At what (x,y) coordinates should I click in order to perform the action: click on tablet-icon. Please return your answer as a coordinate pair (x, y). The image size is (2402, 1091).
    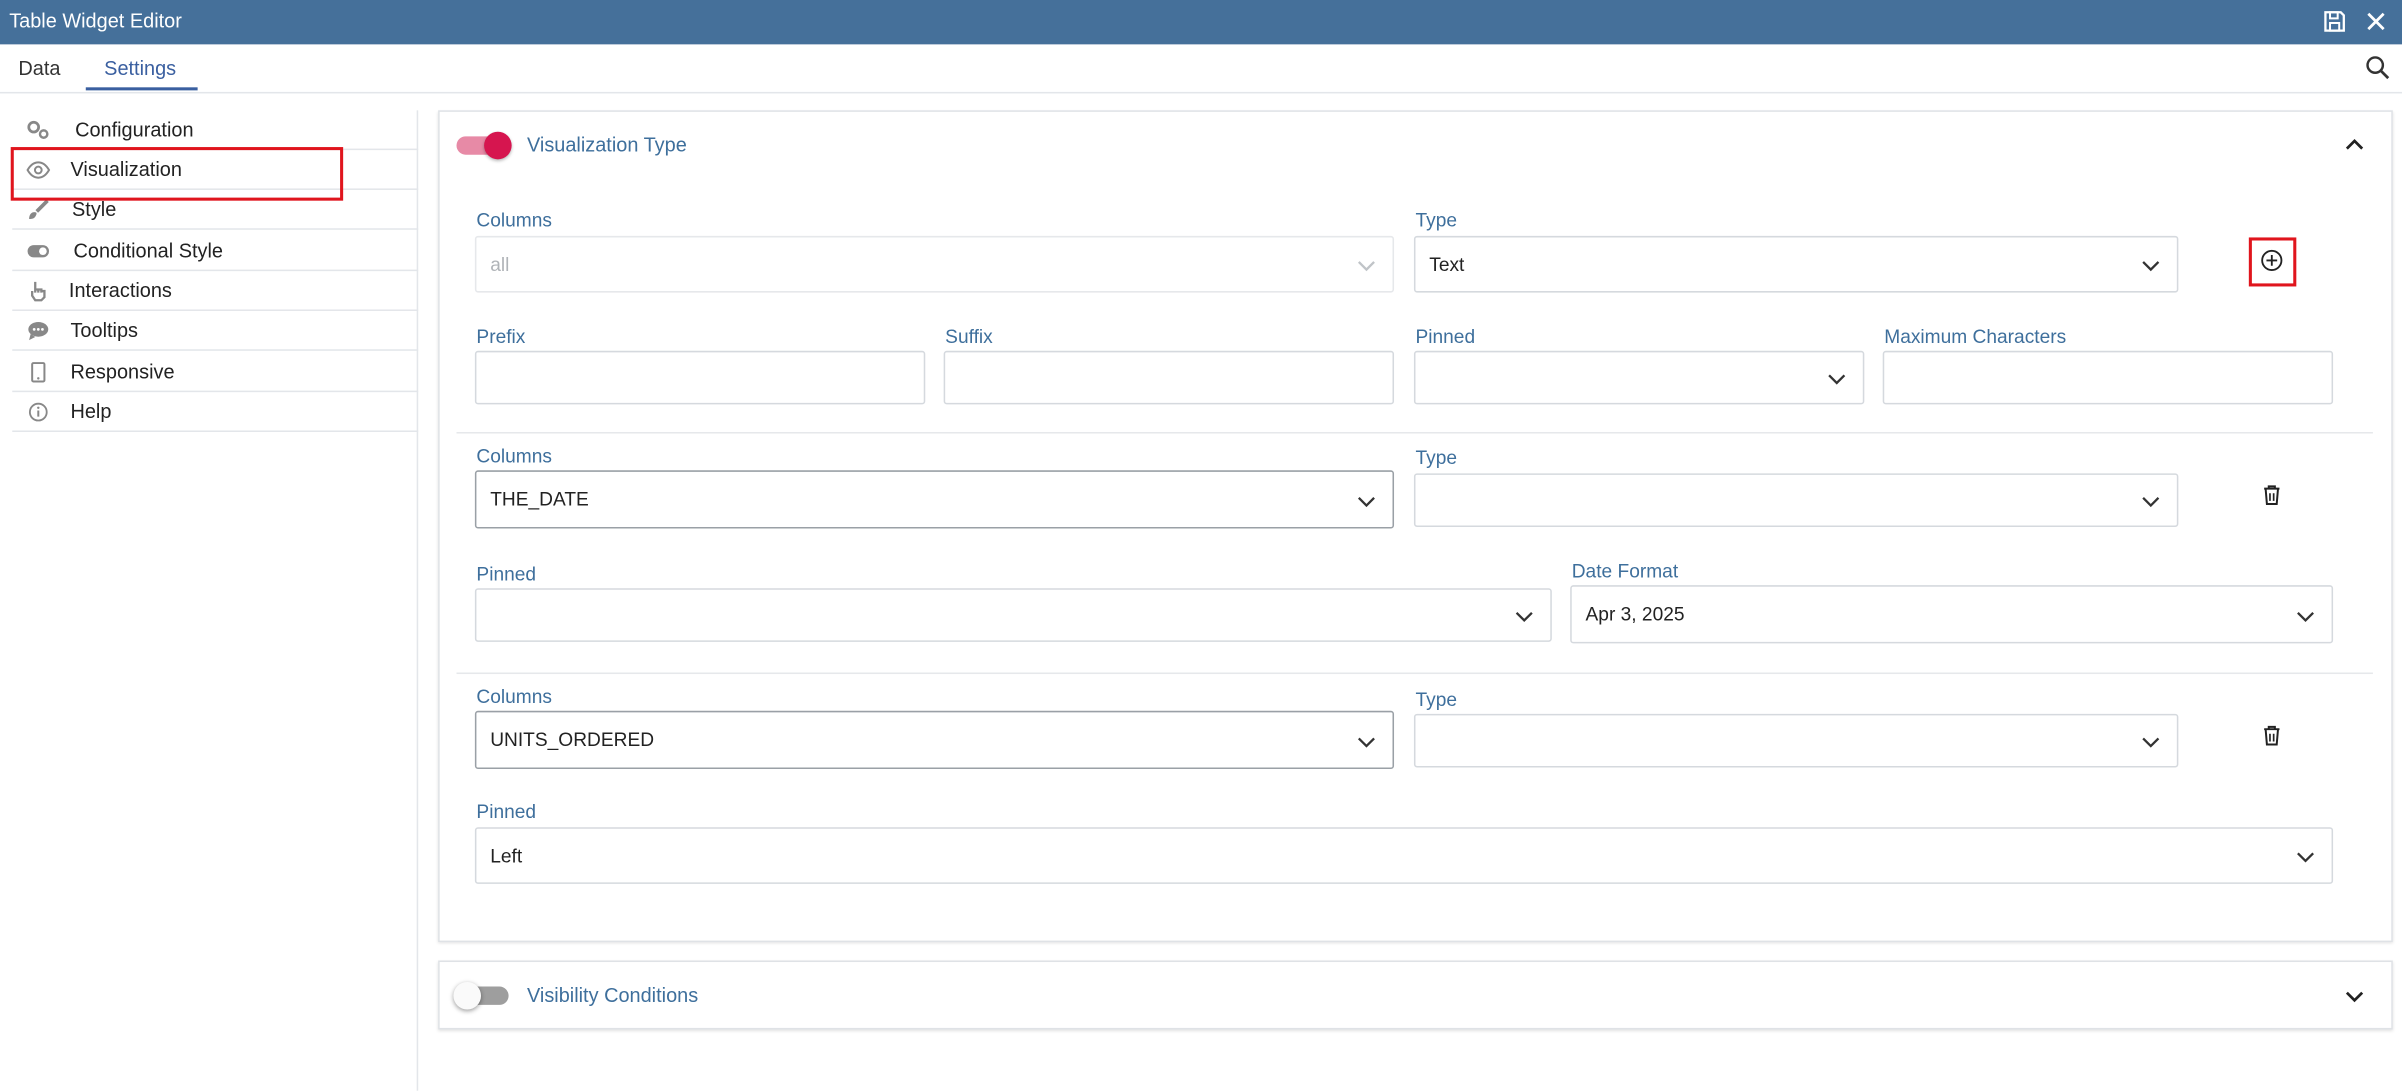
    Looking at the image, I should click on (38, 372).